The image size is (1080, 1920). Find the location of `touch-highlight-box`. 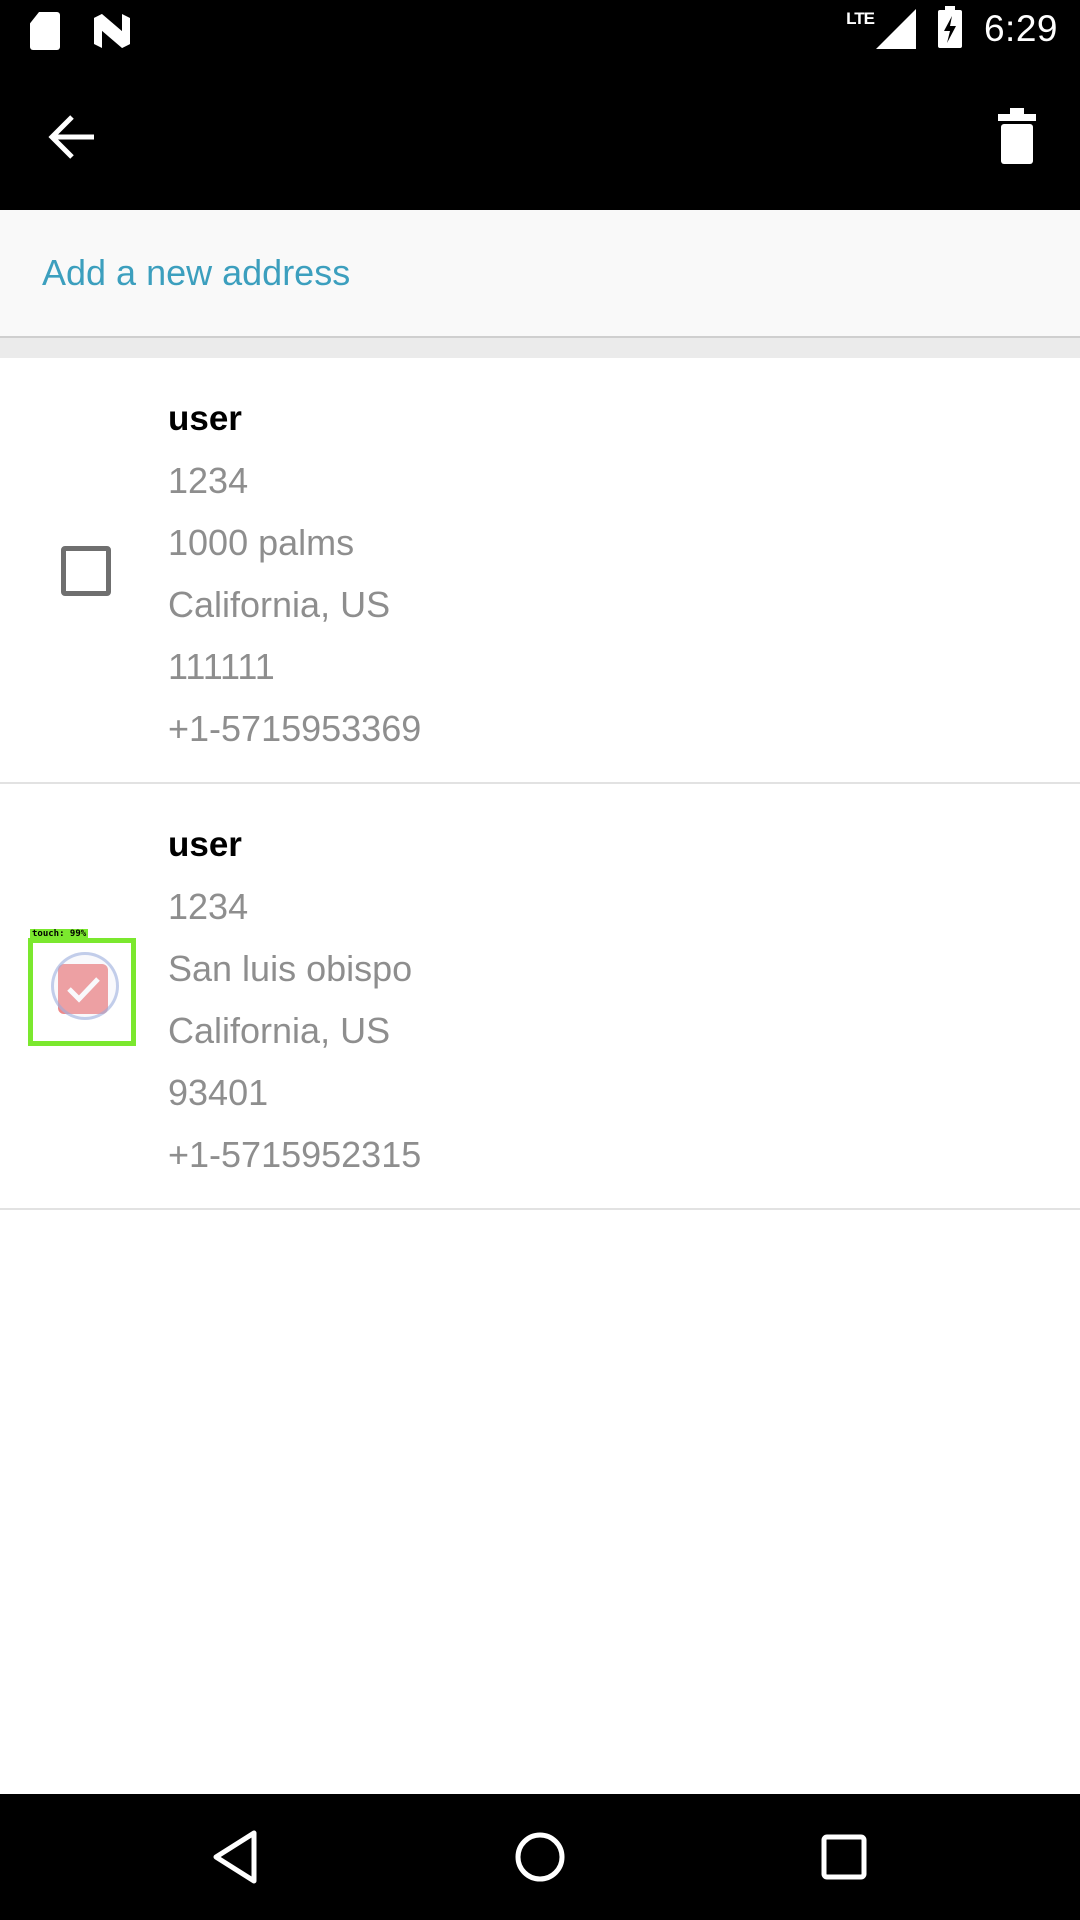

touch-highlight-box is located at coordinates (82, 992).